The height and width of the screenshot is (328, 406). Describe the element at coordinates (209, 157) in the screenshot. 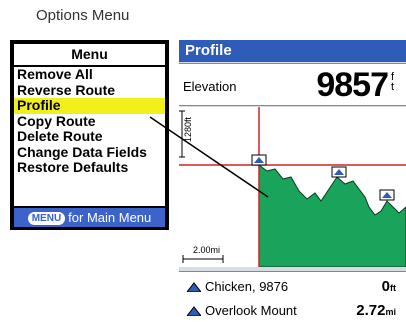

I see `callout-leader-line` at that location.